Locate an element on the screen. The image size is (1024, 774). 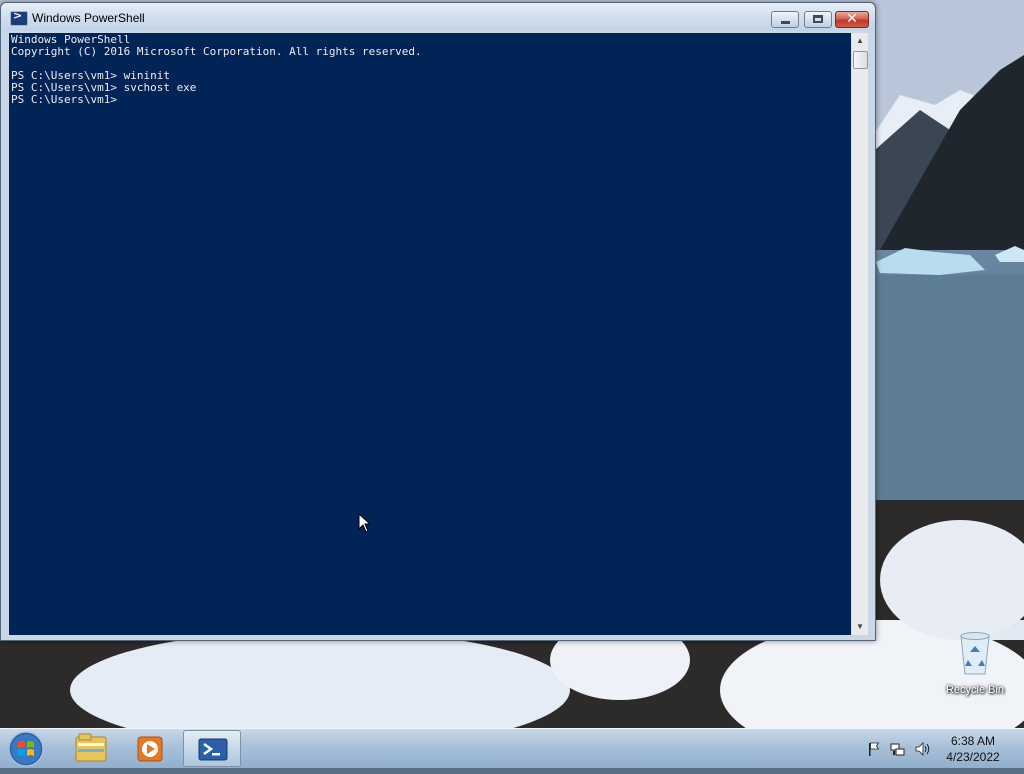
minimize-icon is located at coordinates (785, 22).